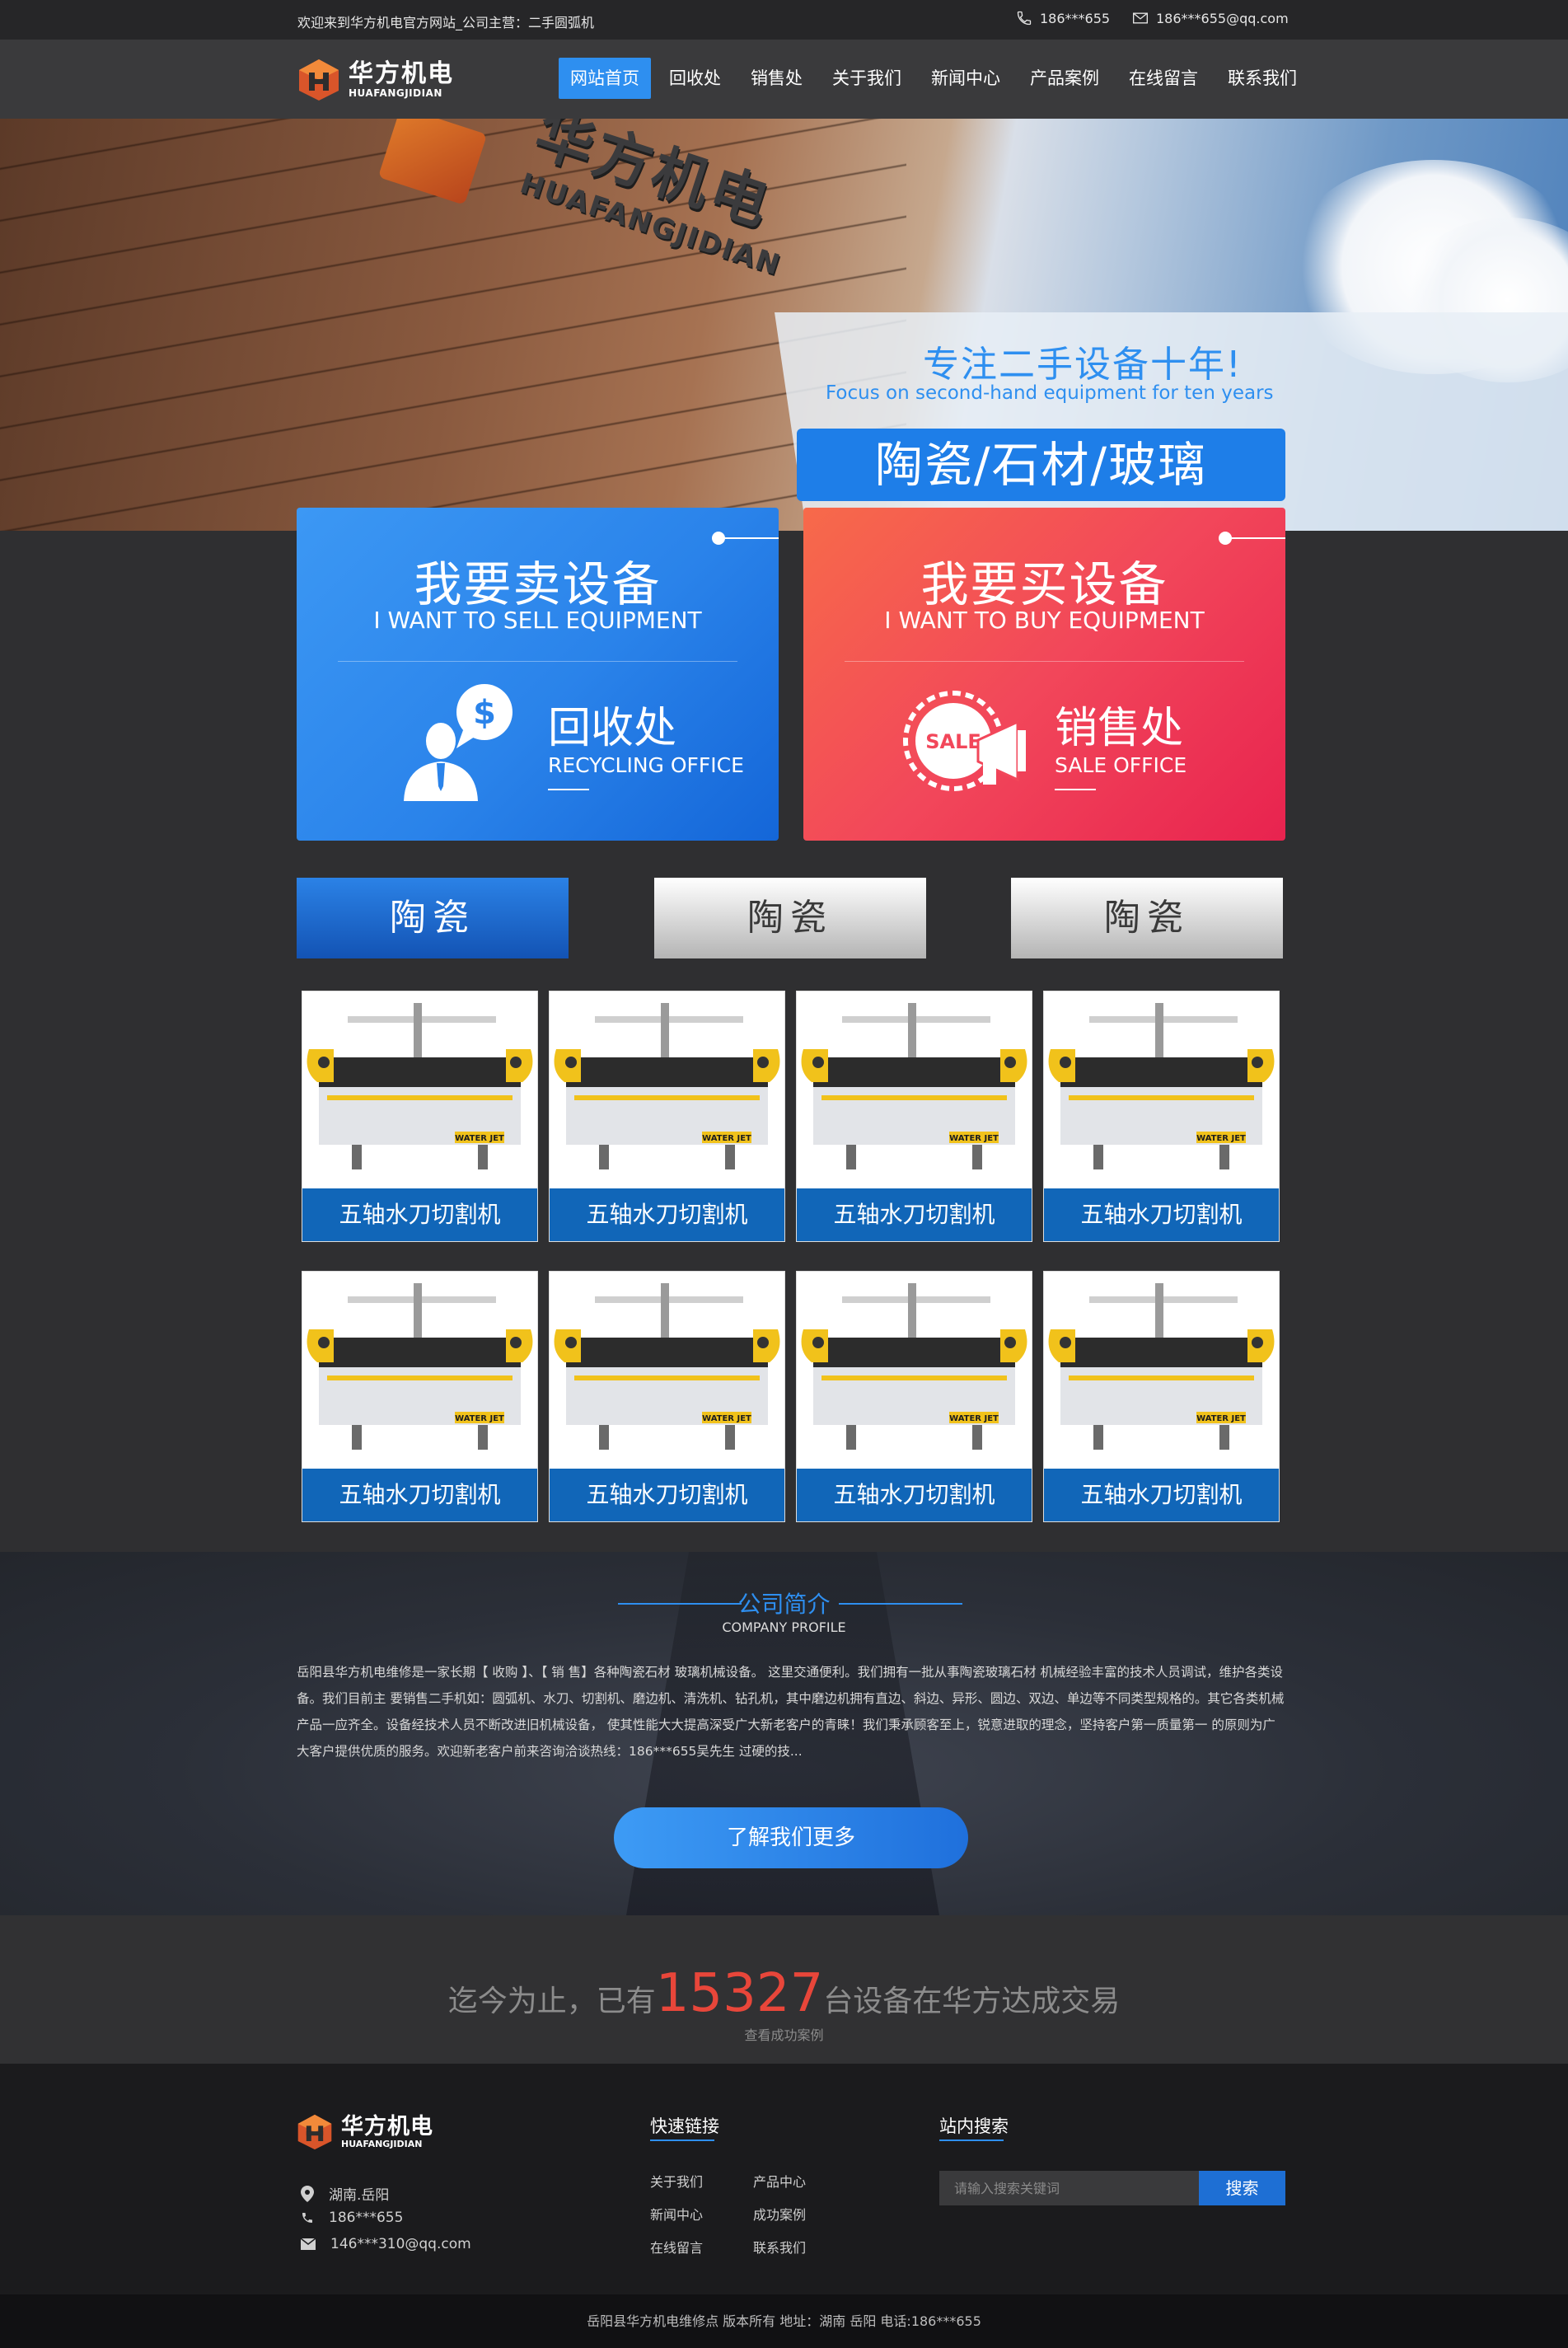 Image resolution: width=1568 pixels, height=2348 pixels. I want to click on buy-title-cn: 我要买设备, so click(1044, 584).